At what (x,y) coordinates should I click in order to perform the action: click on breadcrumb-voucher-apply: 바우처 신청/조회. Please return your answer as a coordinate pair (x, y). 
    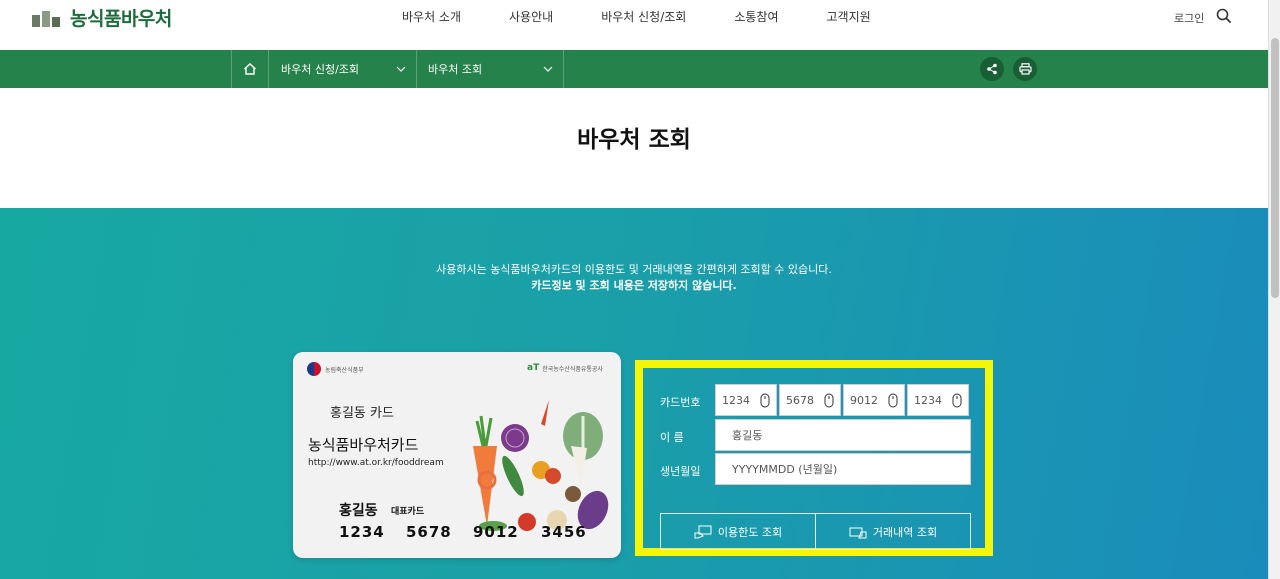
    Looking at the image, I should click on (343, 69).